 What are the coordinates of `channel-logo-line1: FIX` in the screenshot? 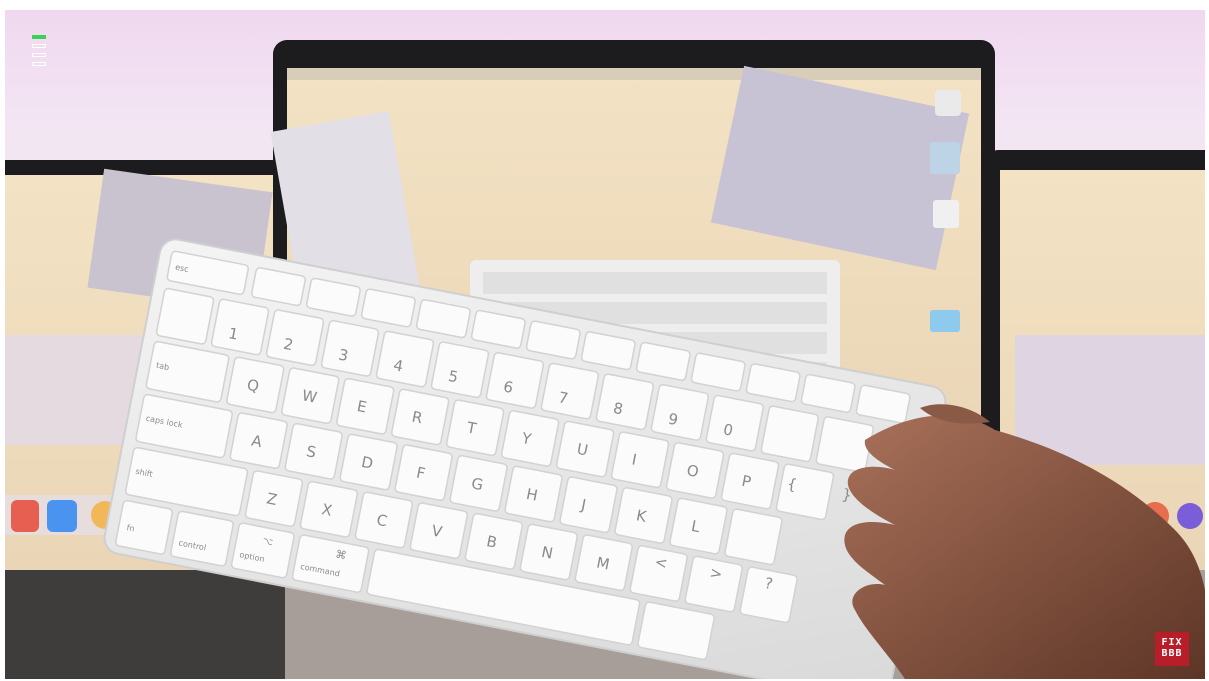 It's located at (1172, 642).